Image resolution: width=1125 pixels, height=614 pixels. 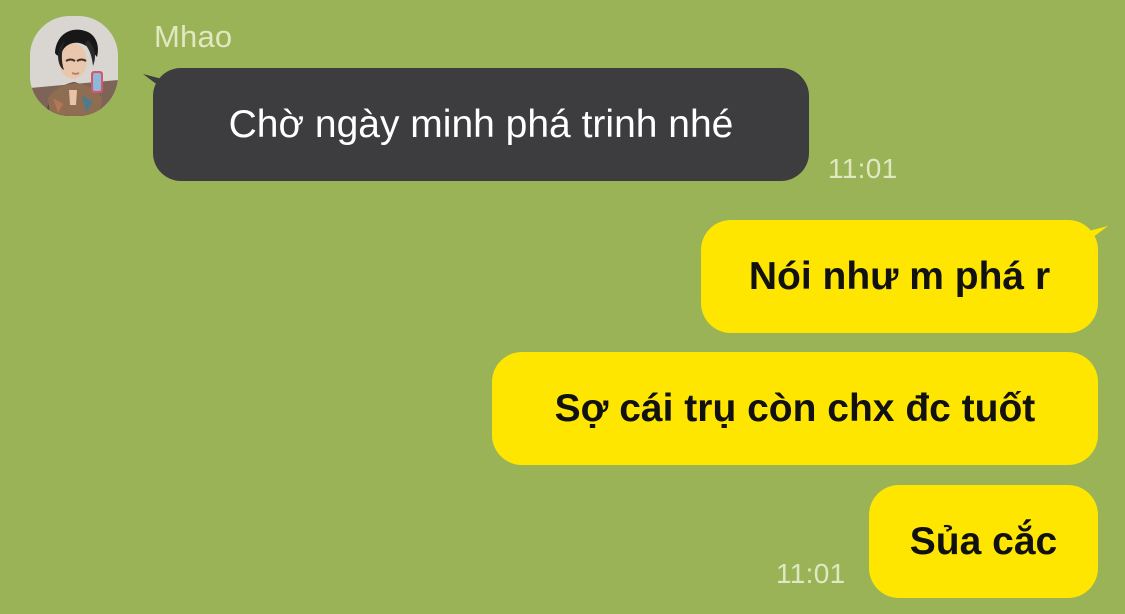 I want to click on incoming-message-text: Chờ ngày minh phá trinh nhé, so click(x=481, y=124).